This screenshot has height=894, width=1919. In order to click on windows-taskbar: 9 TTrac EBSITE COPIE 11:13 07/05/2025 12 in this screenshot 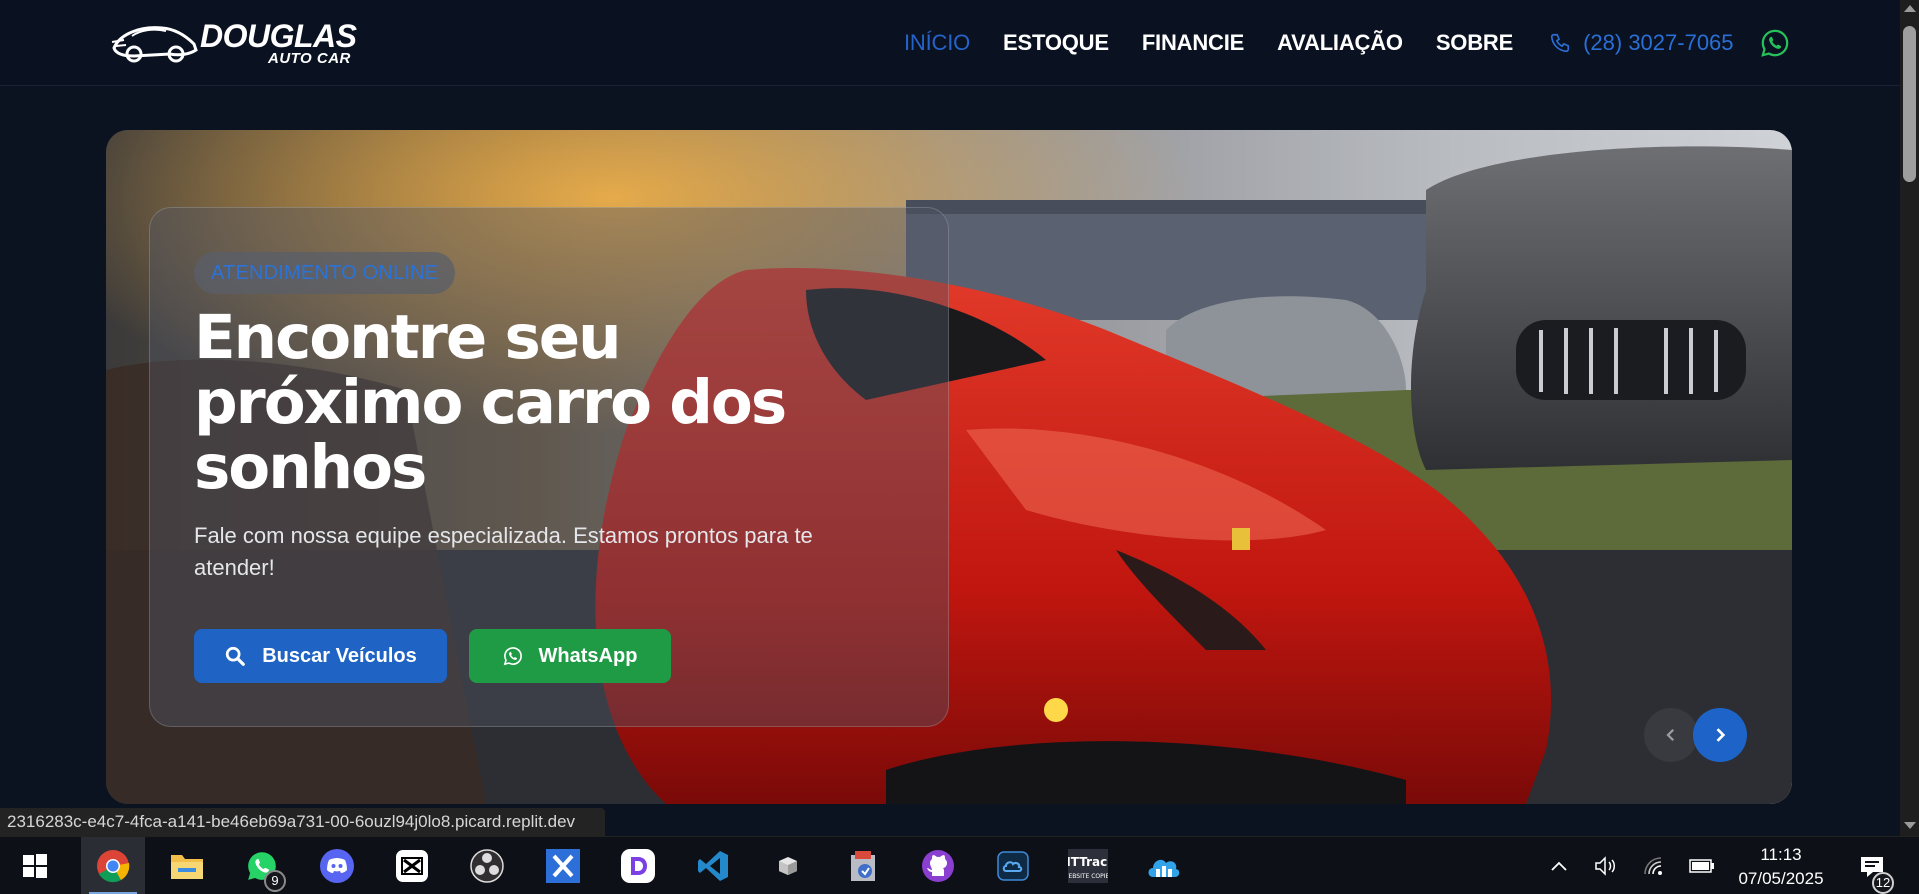, I will do `click(959, 865)`.